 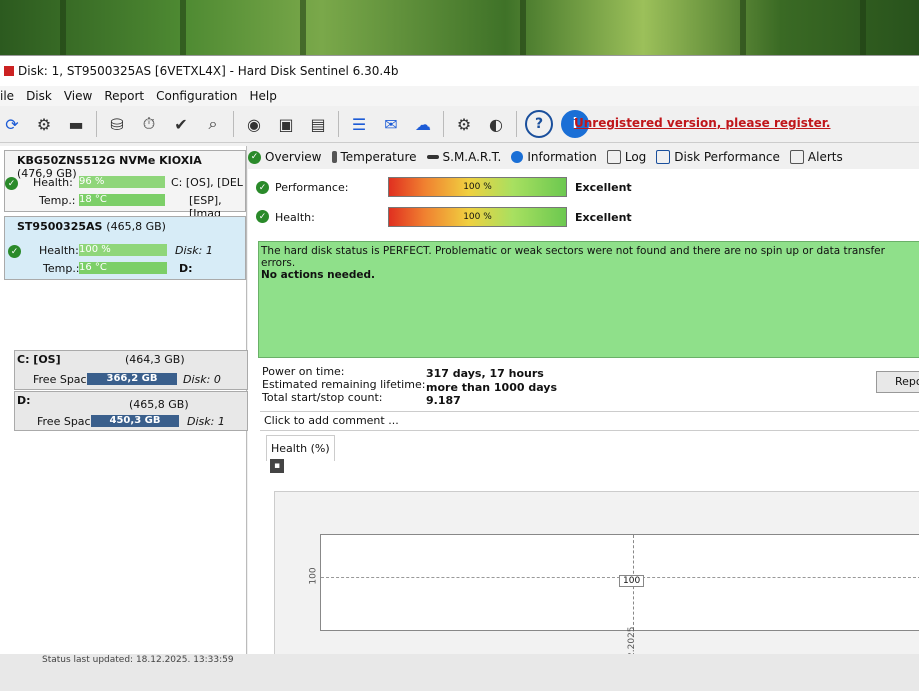 What do you see at coordinates (207, 182) in the screenshot?
I see `disk-info: C: [OS], [DEL` at bounding box center [207, 182].